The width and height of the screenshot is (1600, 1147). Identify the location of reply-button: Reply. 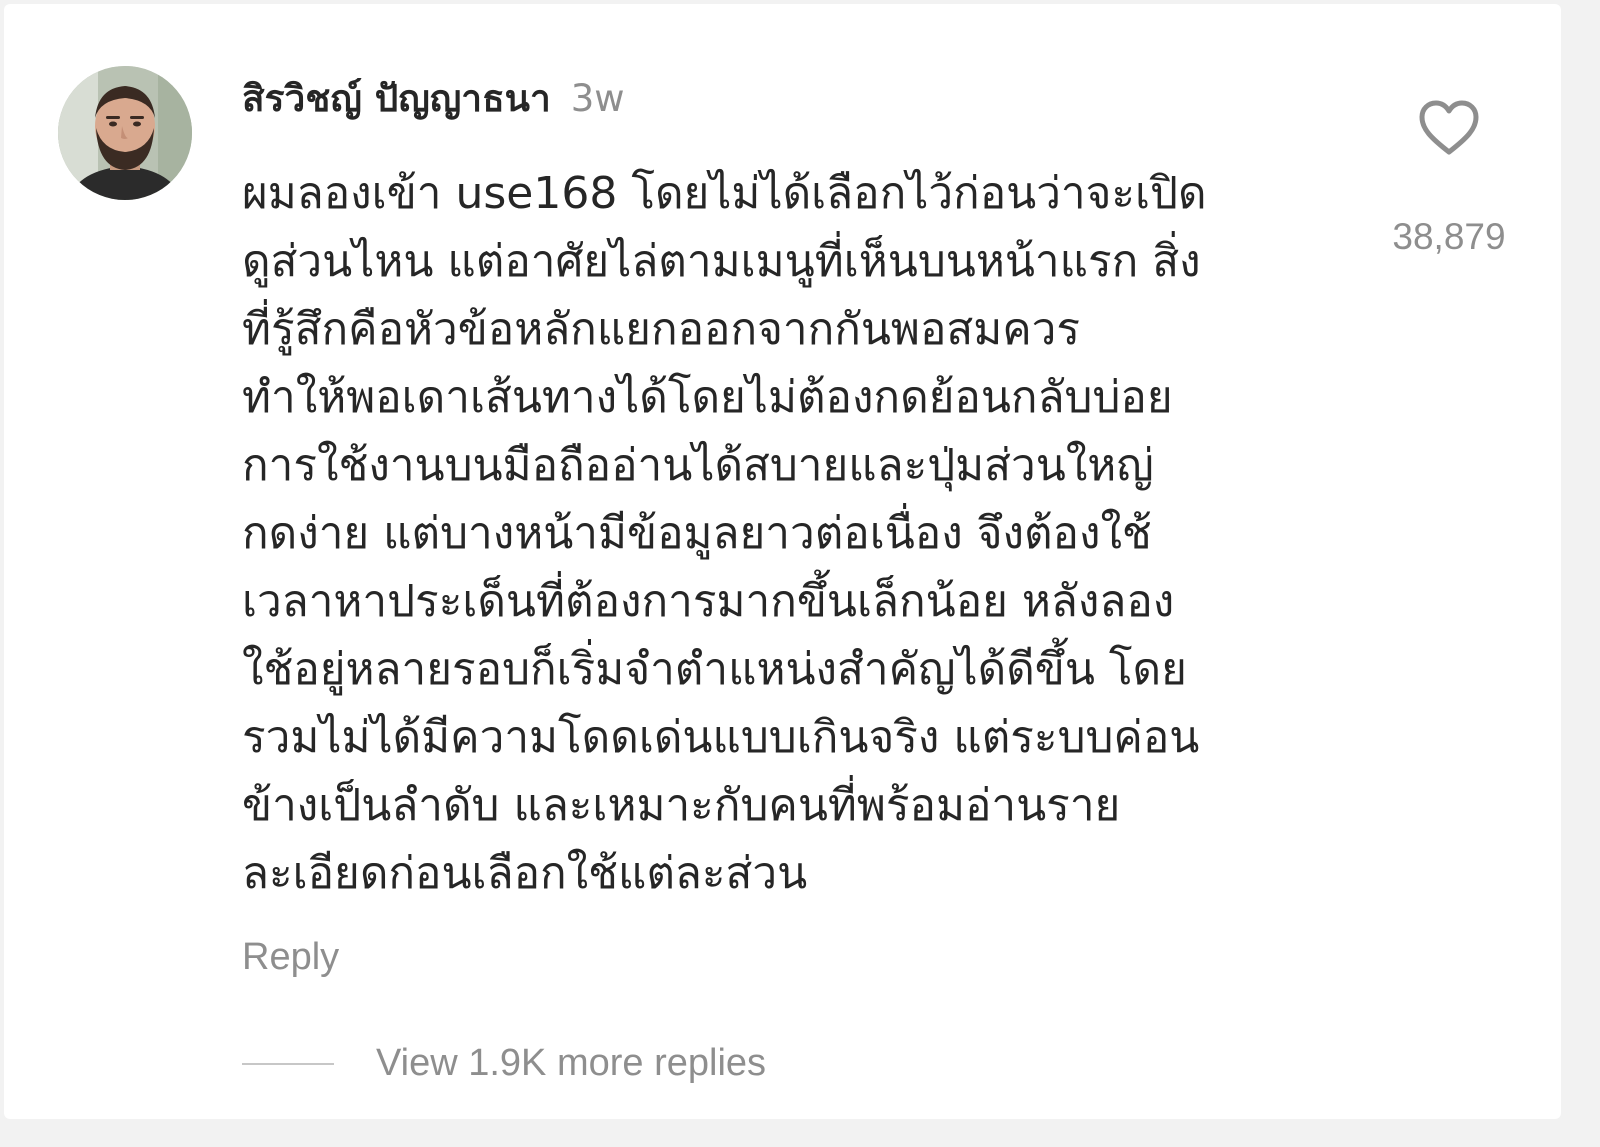
(290, 957).